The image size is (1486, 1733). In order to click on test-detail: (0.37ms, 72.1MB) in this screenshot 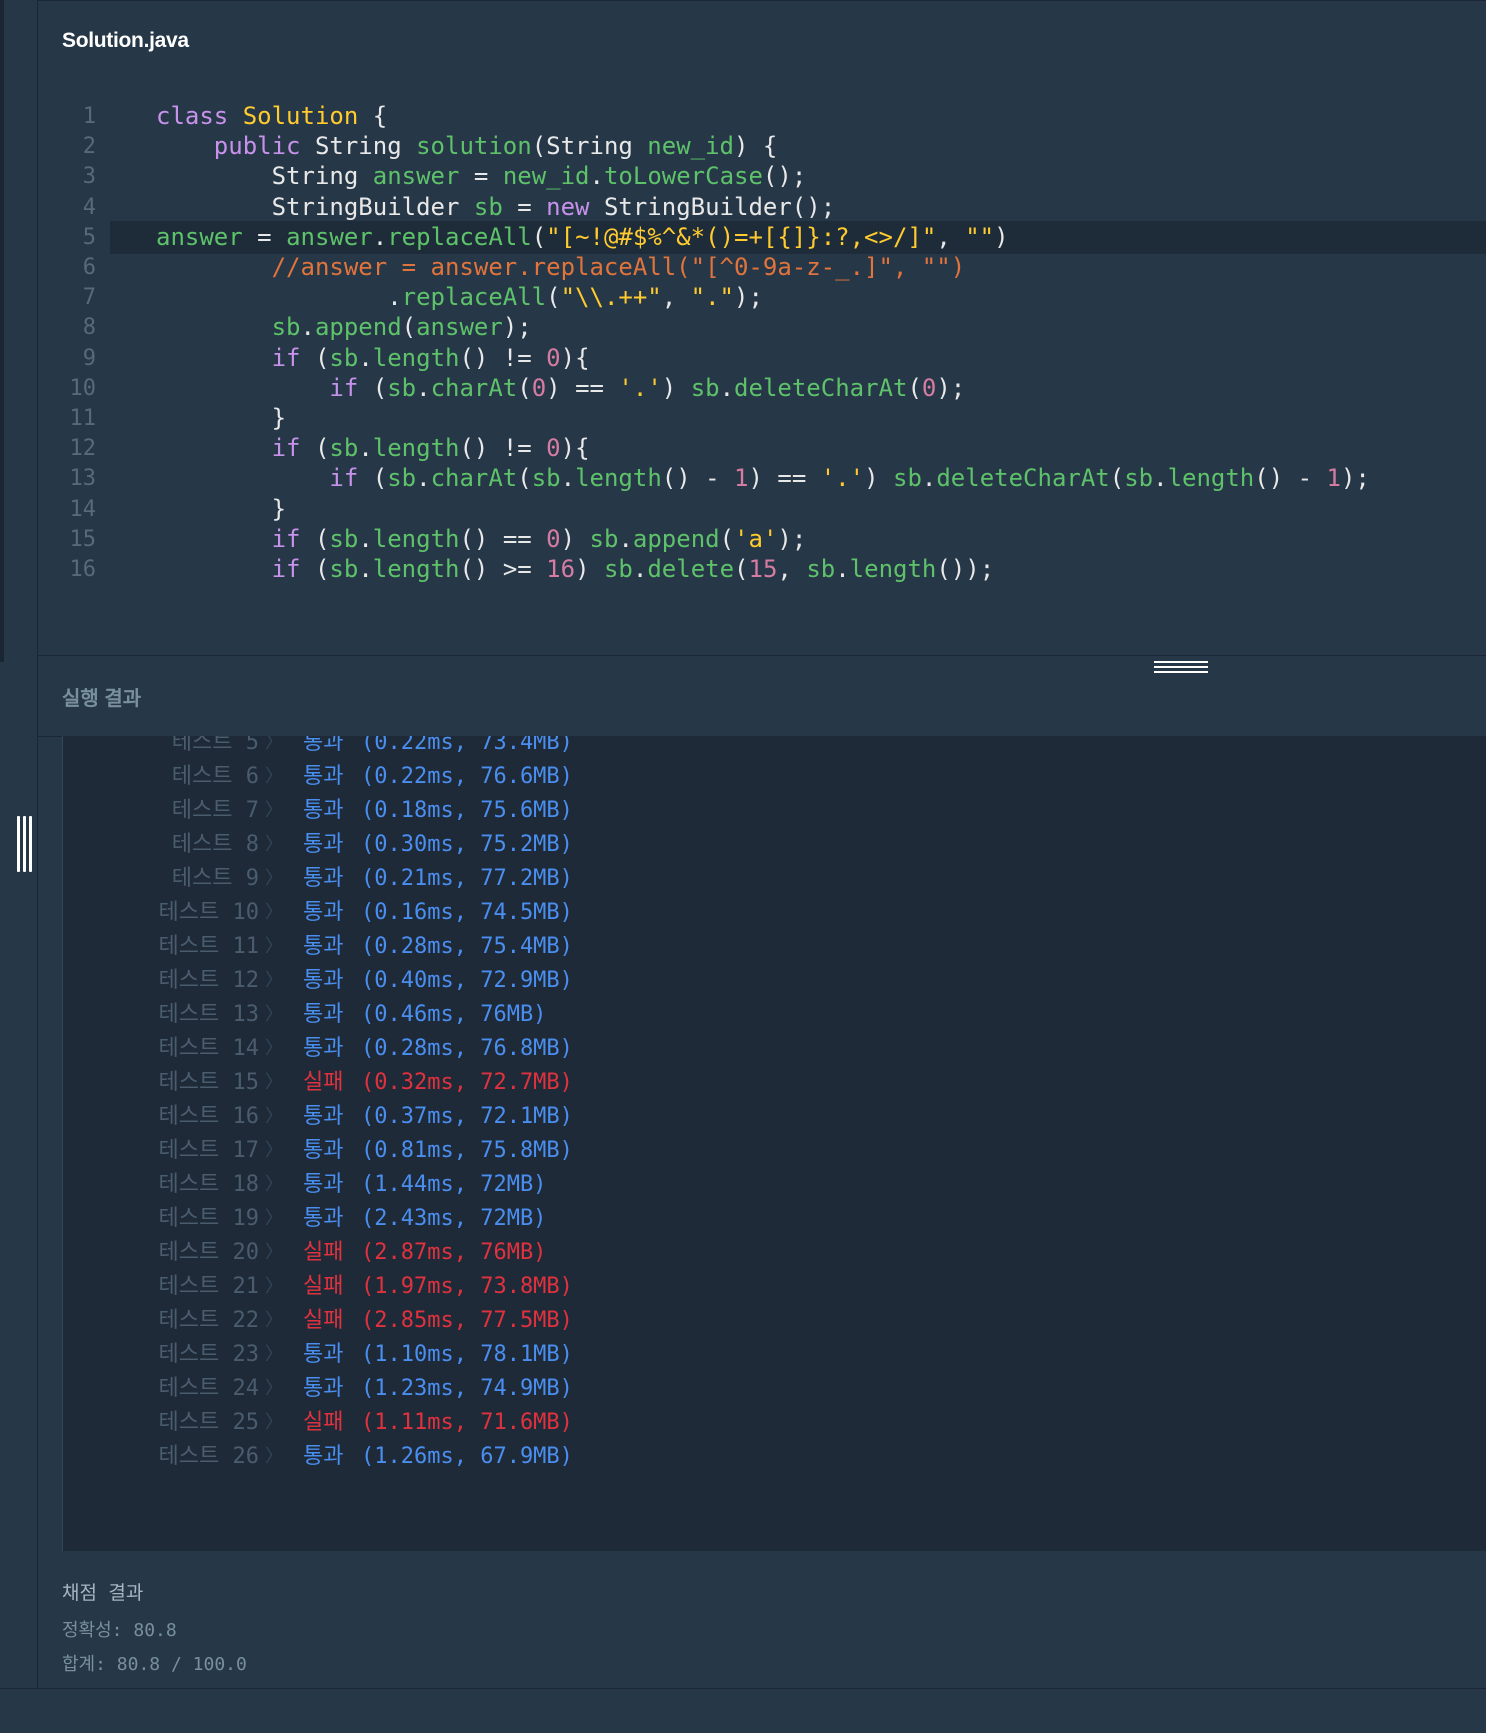, I will do `click(467, 1116)`.